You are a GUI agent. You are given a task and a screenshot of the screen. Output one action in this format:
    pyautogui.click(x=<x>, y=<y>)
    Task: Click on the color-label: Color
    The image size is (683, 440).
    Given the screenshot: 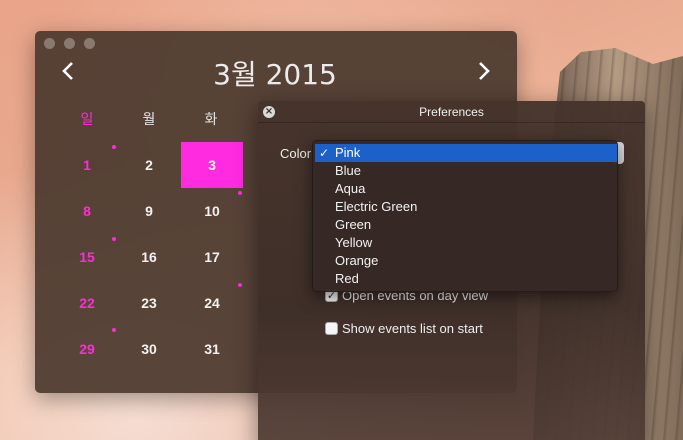 What is the action you would take?
    pyautogui.click(x=296, y=153)
    